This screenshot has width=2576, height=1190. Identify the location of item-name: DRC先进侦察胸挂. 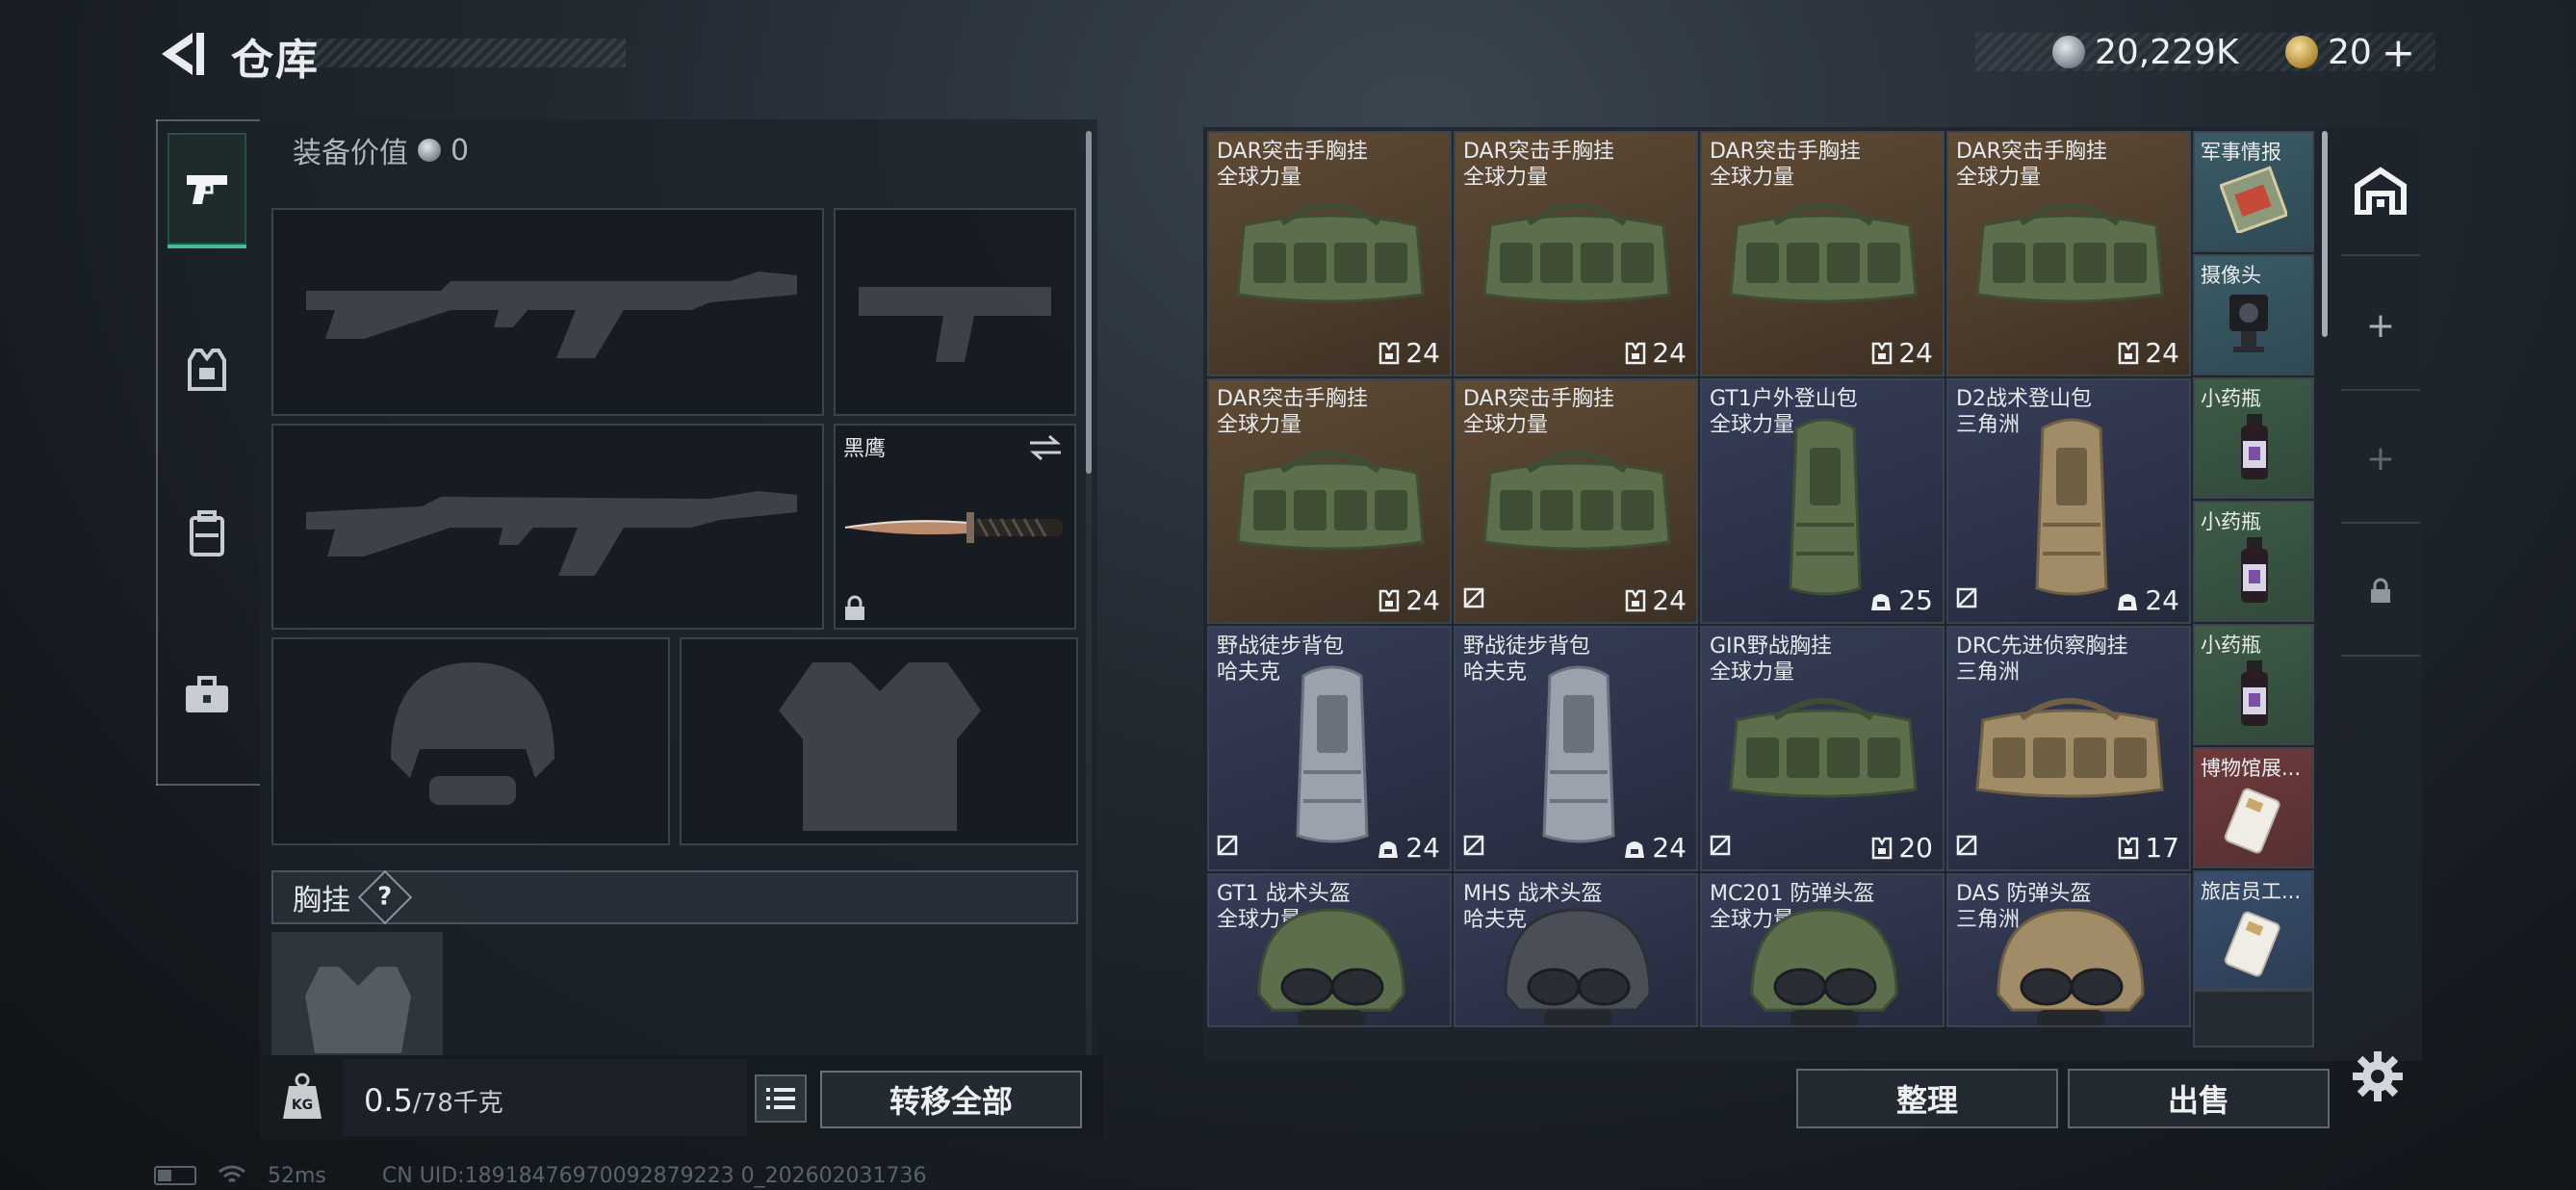
(2042, 647).